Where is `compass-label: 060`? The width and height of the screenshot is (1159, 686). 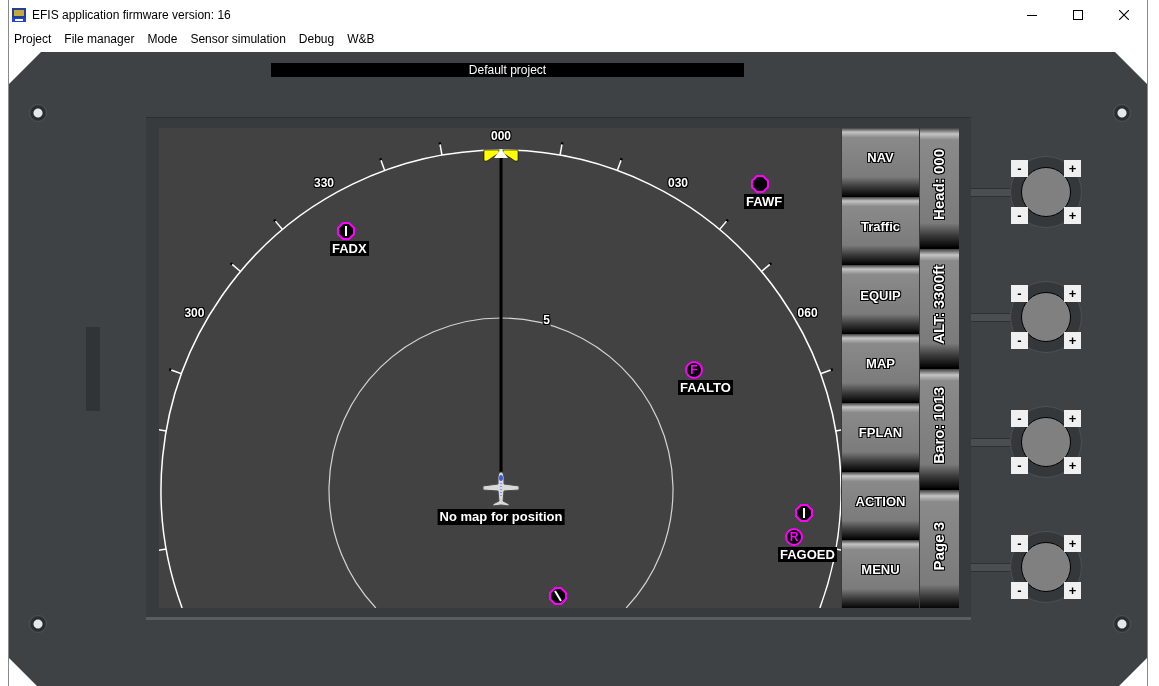
compass-label: 060 is located at coordinates (807, 313).